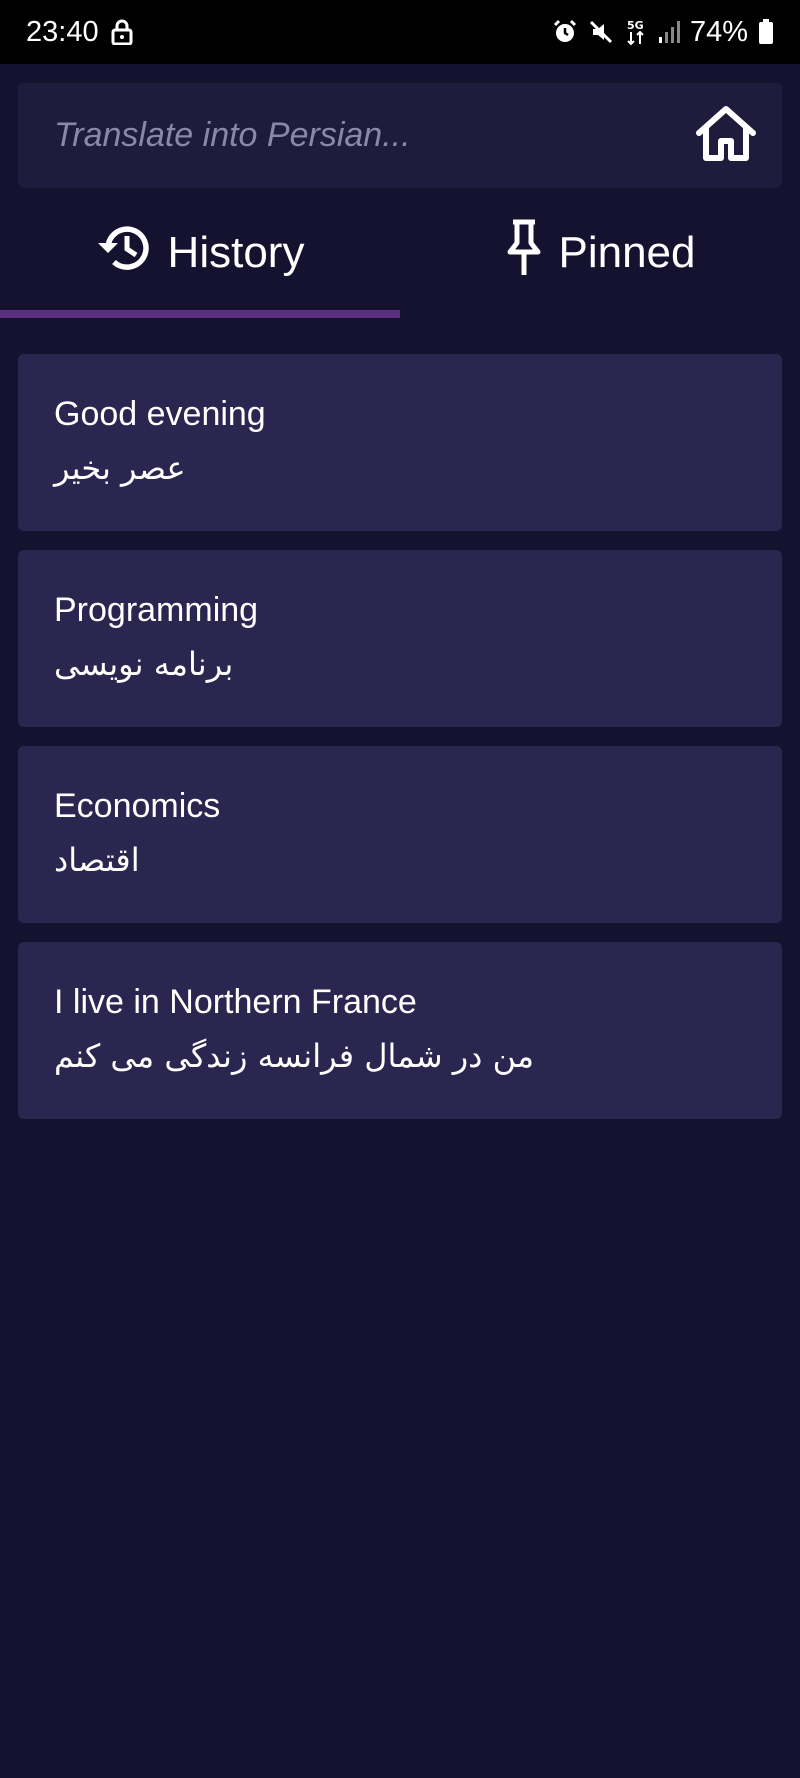  What do you see at coordinates (200, 314) in the screenshot?
I see `tab-indicator` at bounding box center [200, 314].